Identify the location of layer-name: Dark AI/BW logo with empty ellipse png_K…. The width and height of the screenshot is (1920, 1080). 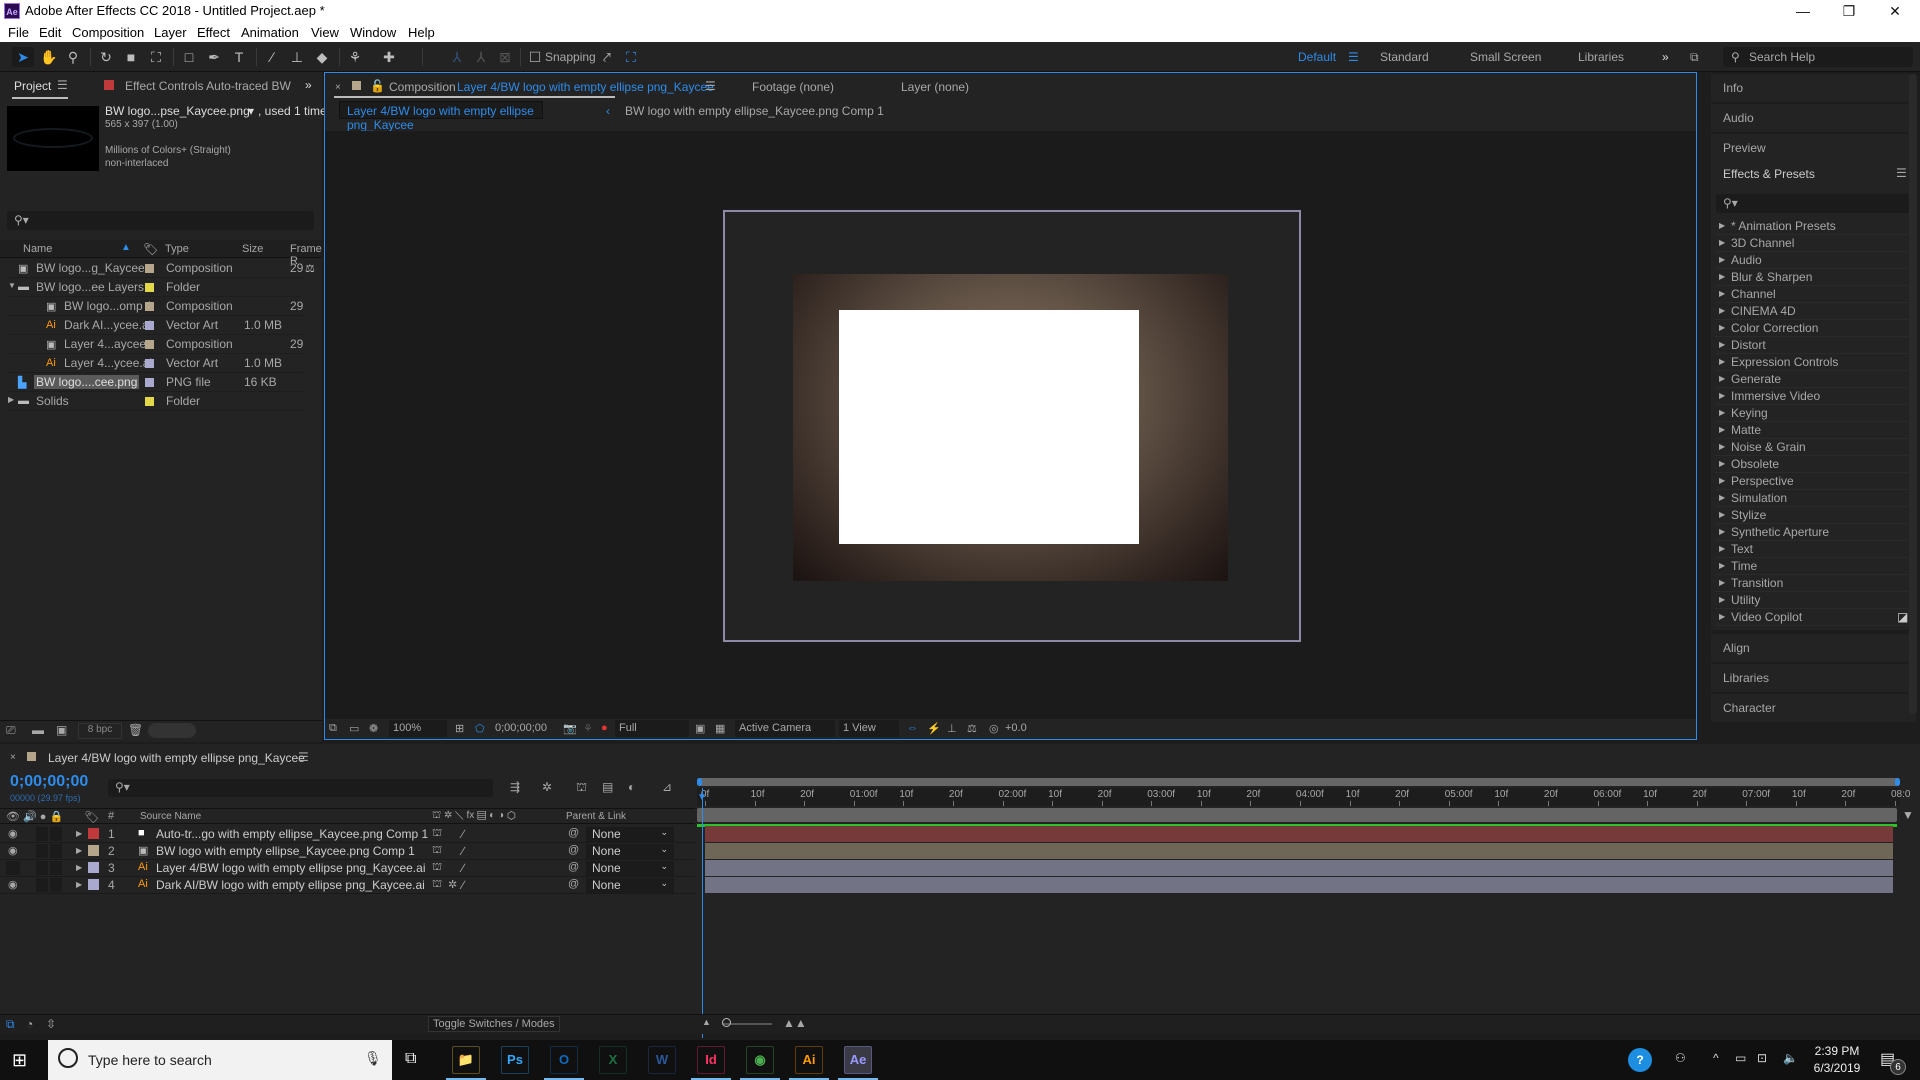
(290, 885).